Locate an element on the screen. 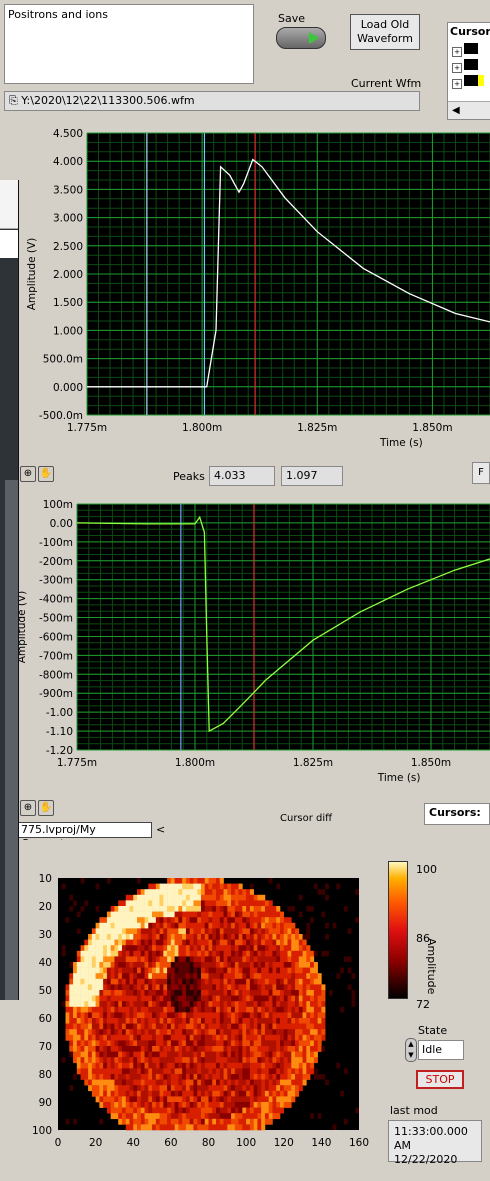 The image size is (490, 1181). path-icon: ⎘ is located at coordinates (15, 100).